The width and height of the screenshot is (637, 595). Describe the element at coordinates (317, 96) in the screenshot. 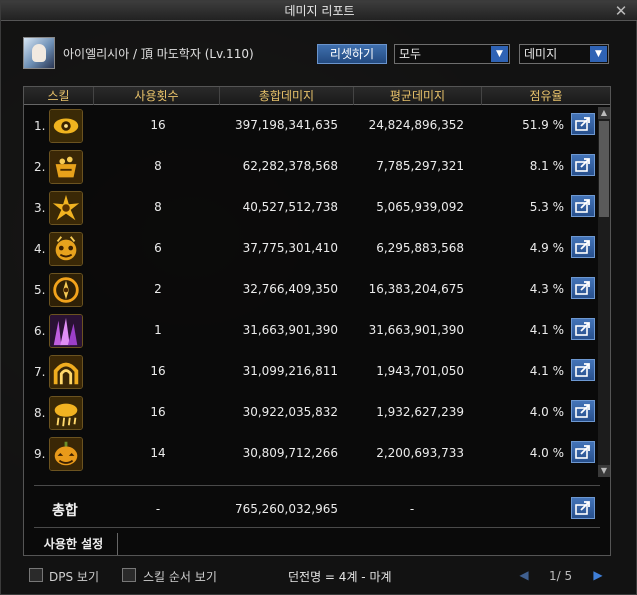

I see `table-header: 스킬 사용횟수 총합데미지 평균데미지 점유율` at that location.